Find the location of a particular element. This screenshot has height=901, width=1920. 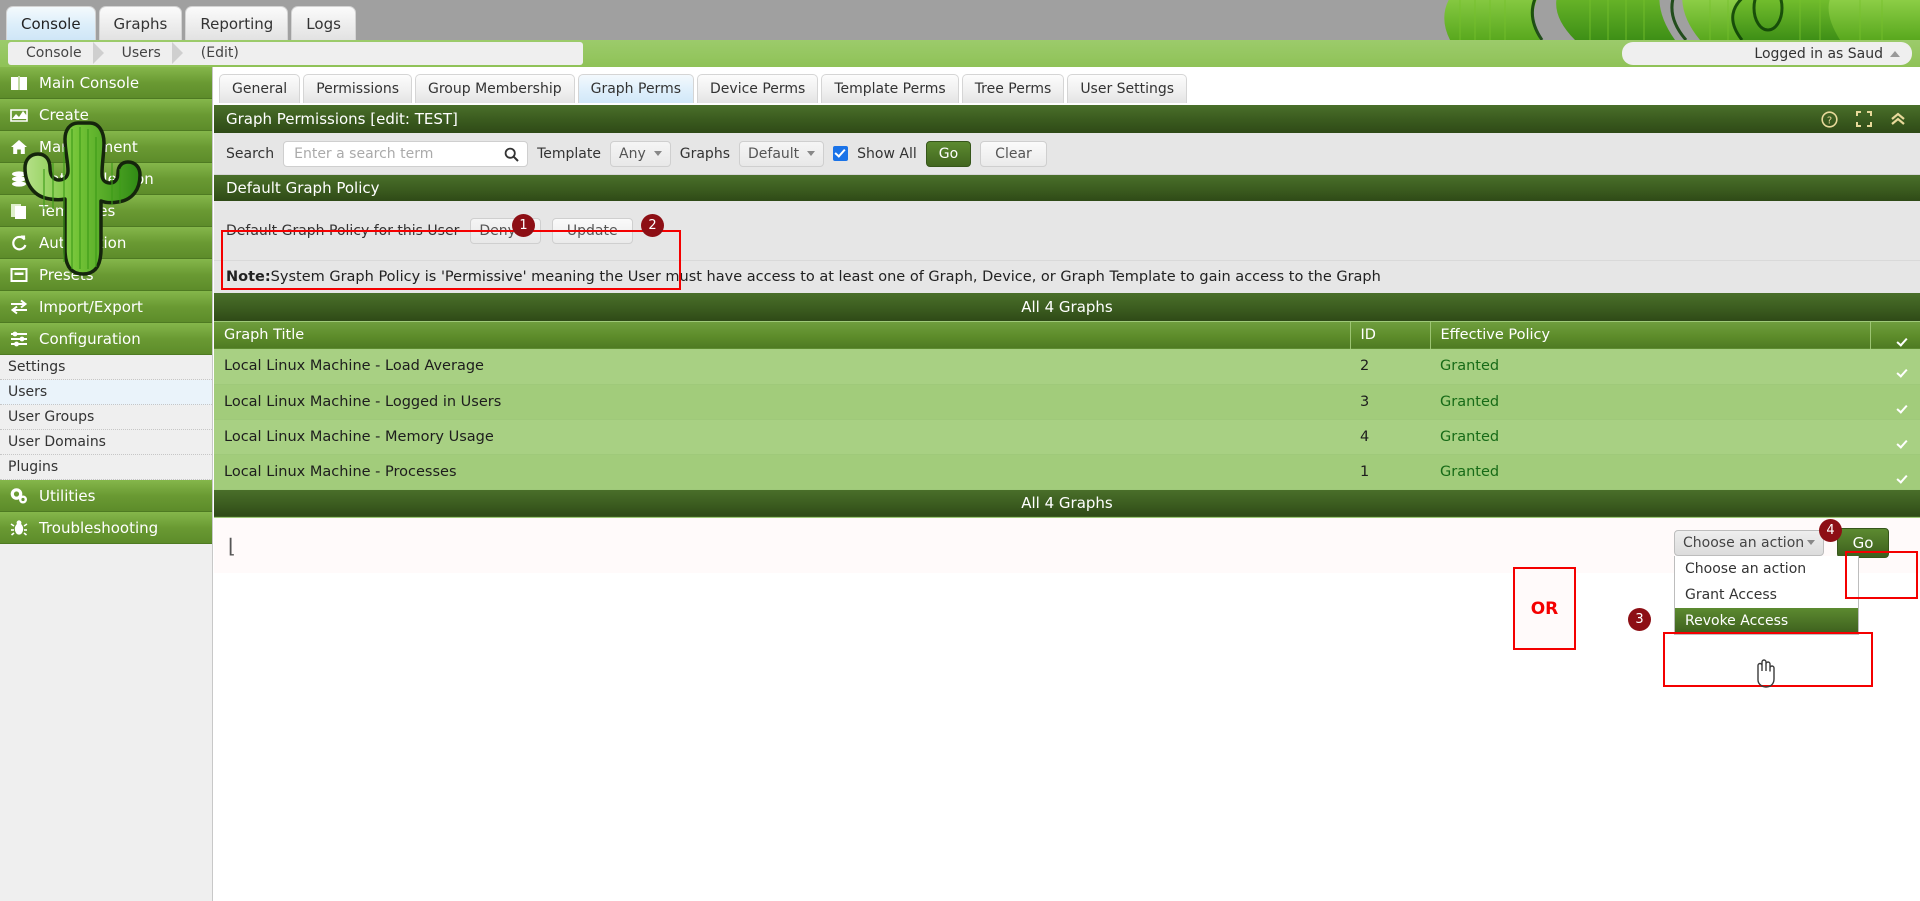

top-tab-console: Console is located at coordinates (51, 23).